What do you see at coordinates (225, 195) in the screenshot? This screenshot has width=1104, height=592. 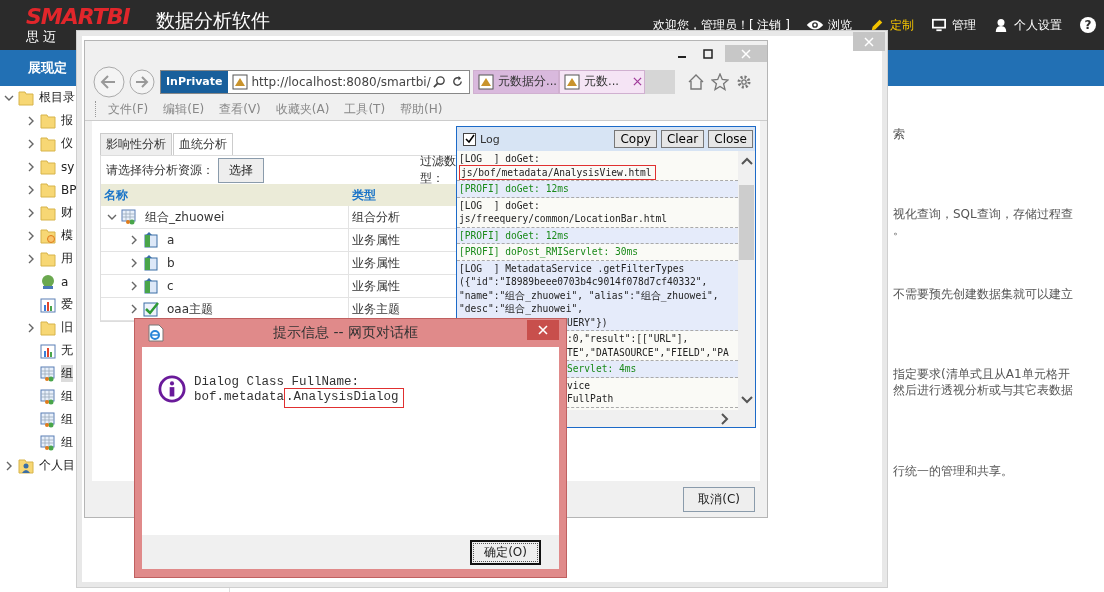 I see `column-header: 名称` at bounding box center [225, 195].